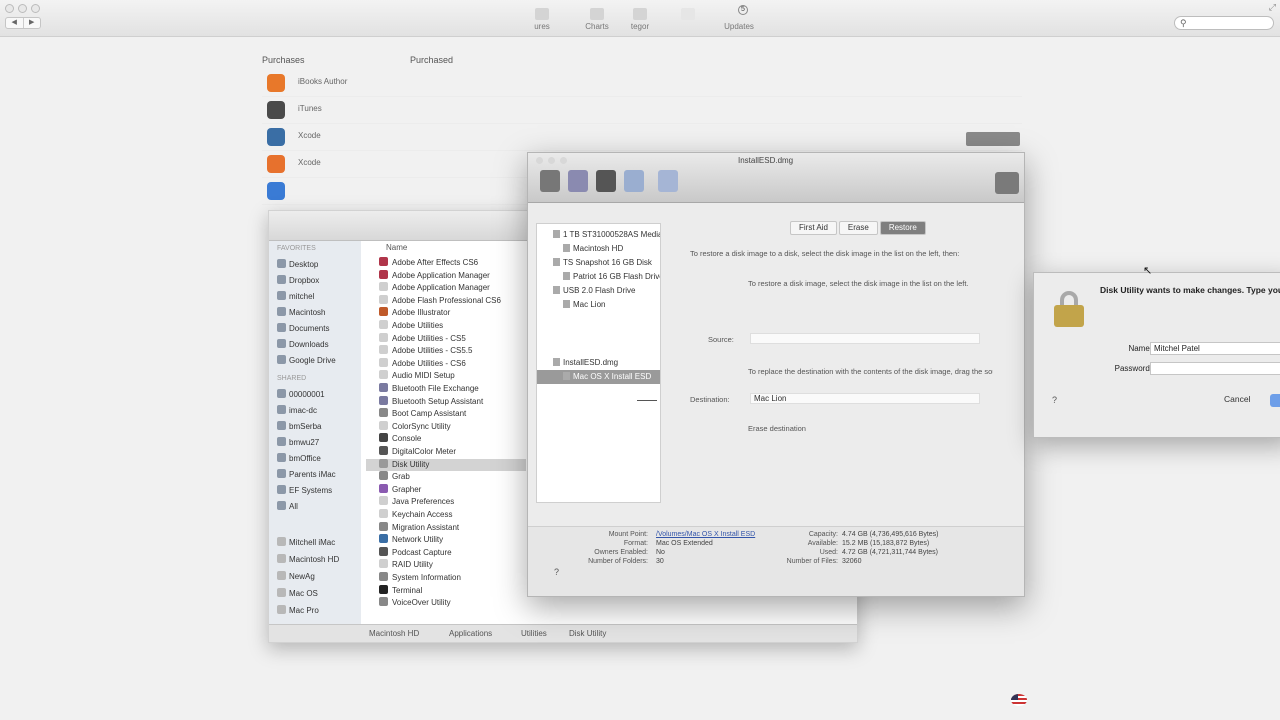  I want to click on sidebar-item-shared: All, so click(318, 508).